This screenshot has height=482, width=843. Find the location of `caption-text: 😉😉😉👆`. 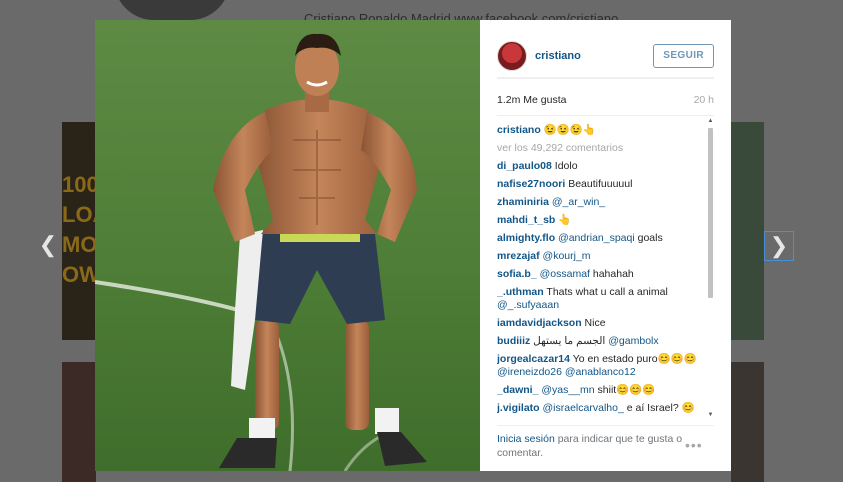

caption-text: 😉😉😉👆 is located at coordinates (569, 129).